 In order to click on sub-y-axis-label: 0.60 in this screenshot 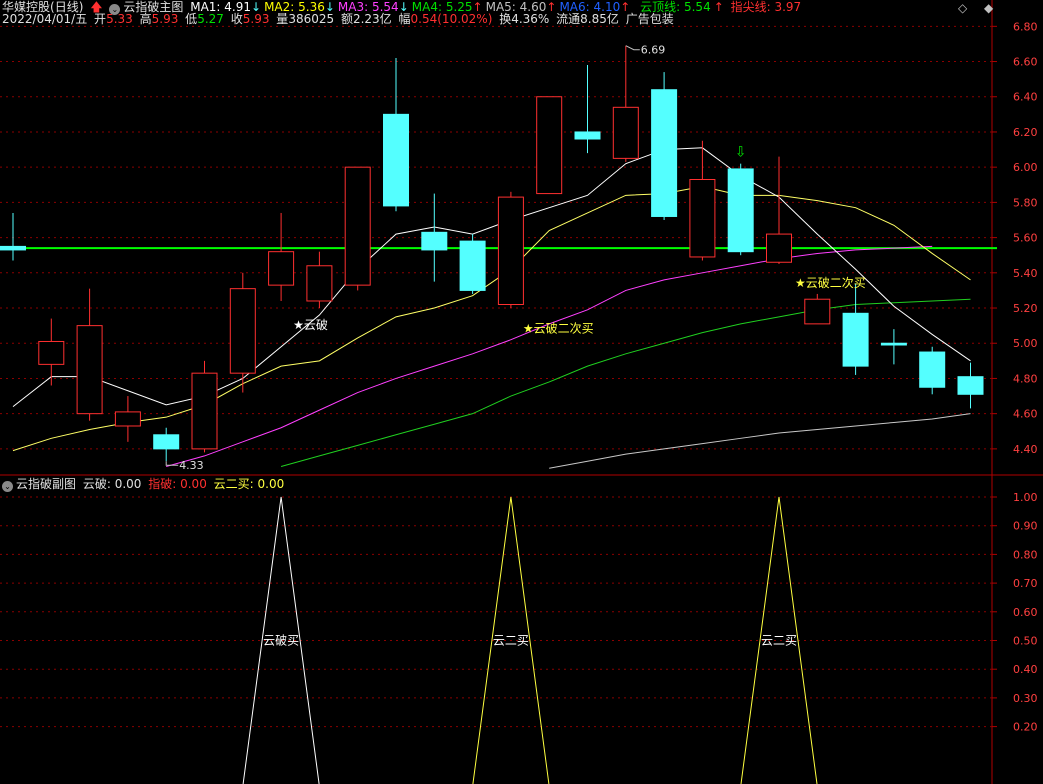, I will do `click(1025, 612)`.